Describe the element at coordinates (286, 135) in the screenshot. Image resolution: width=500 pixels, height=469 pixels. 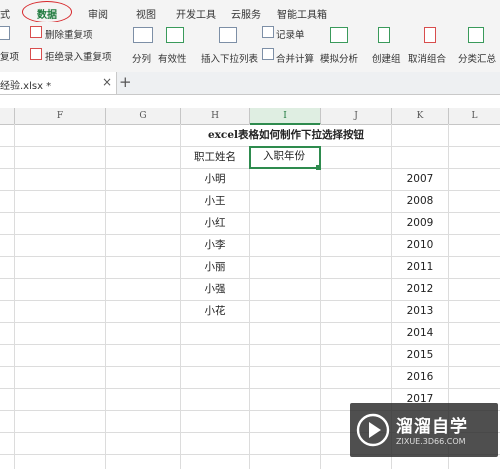
I see `sheet-title-cell: excel表格如何制作下拉选择按钮` at that location.